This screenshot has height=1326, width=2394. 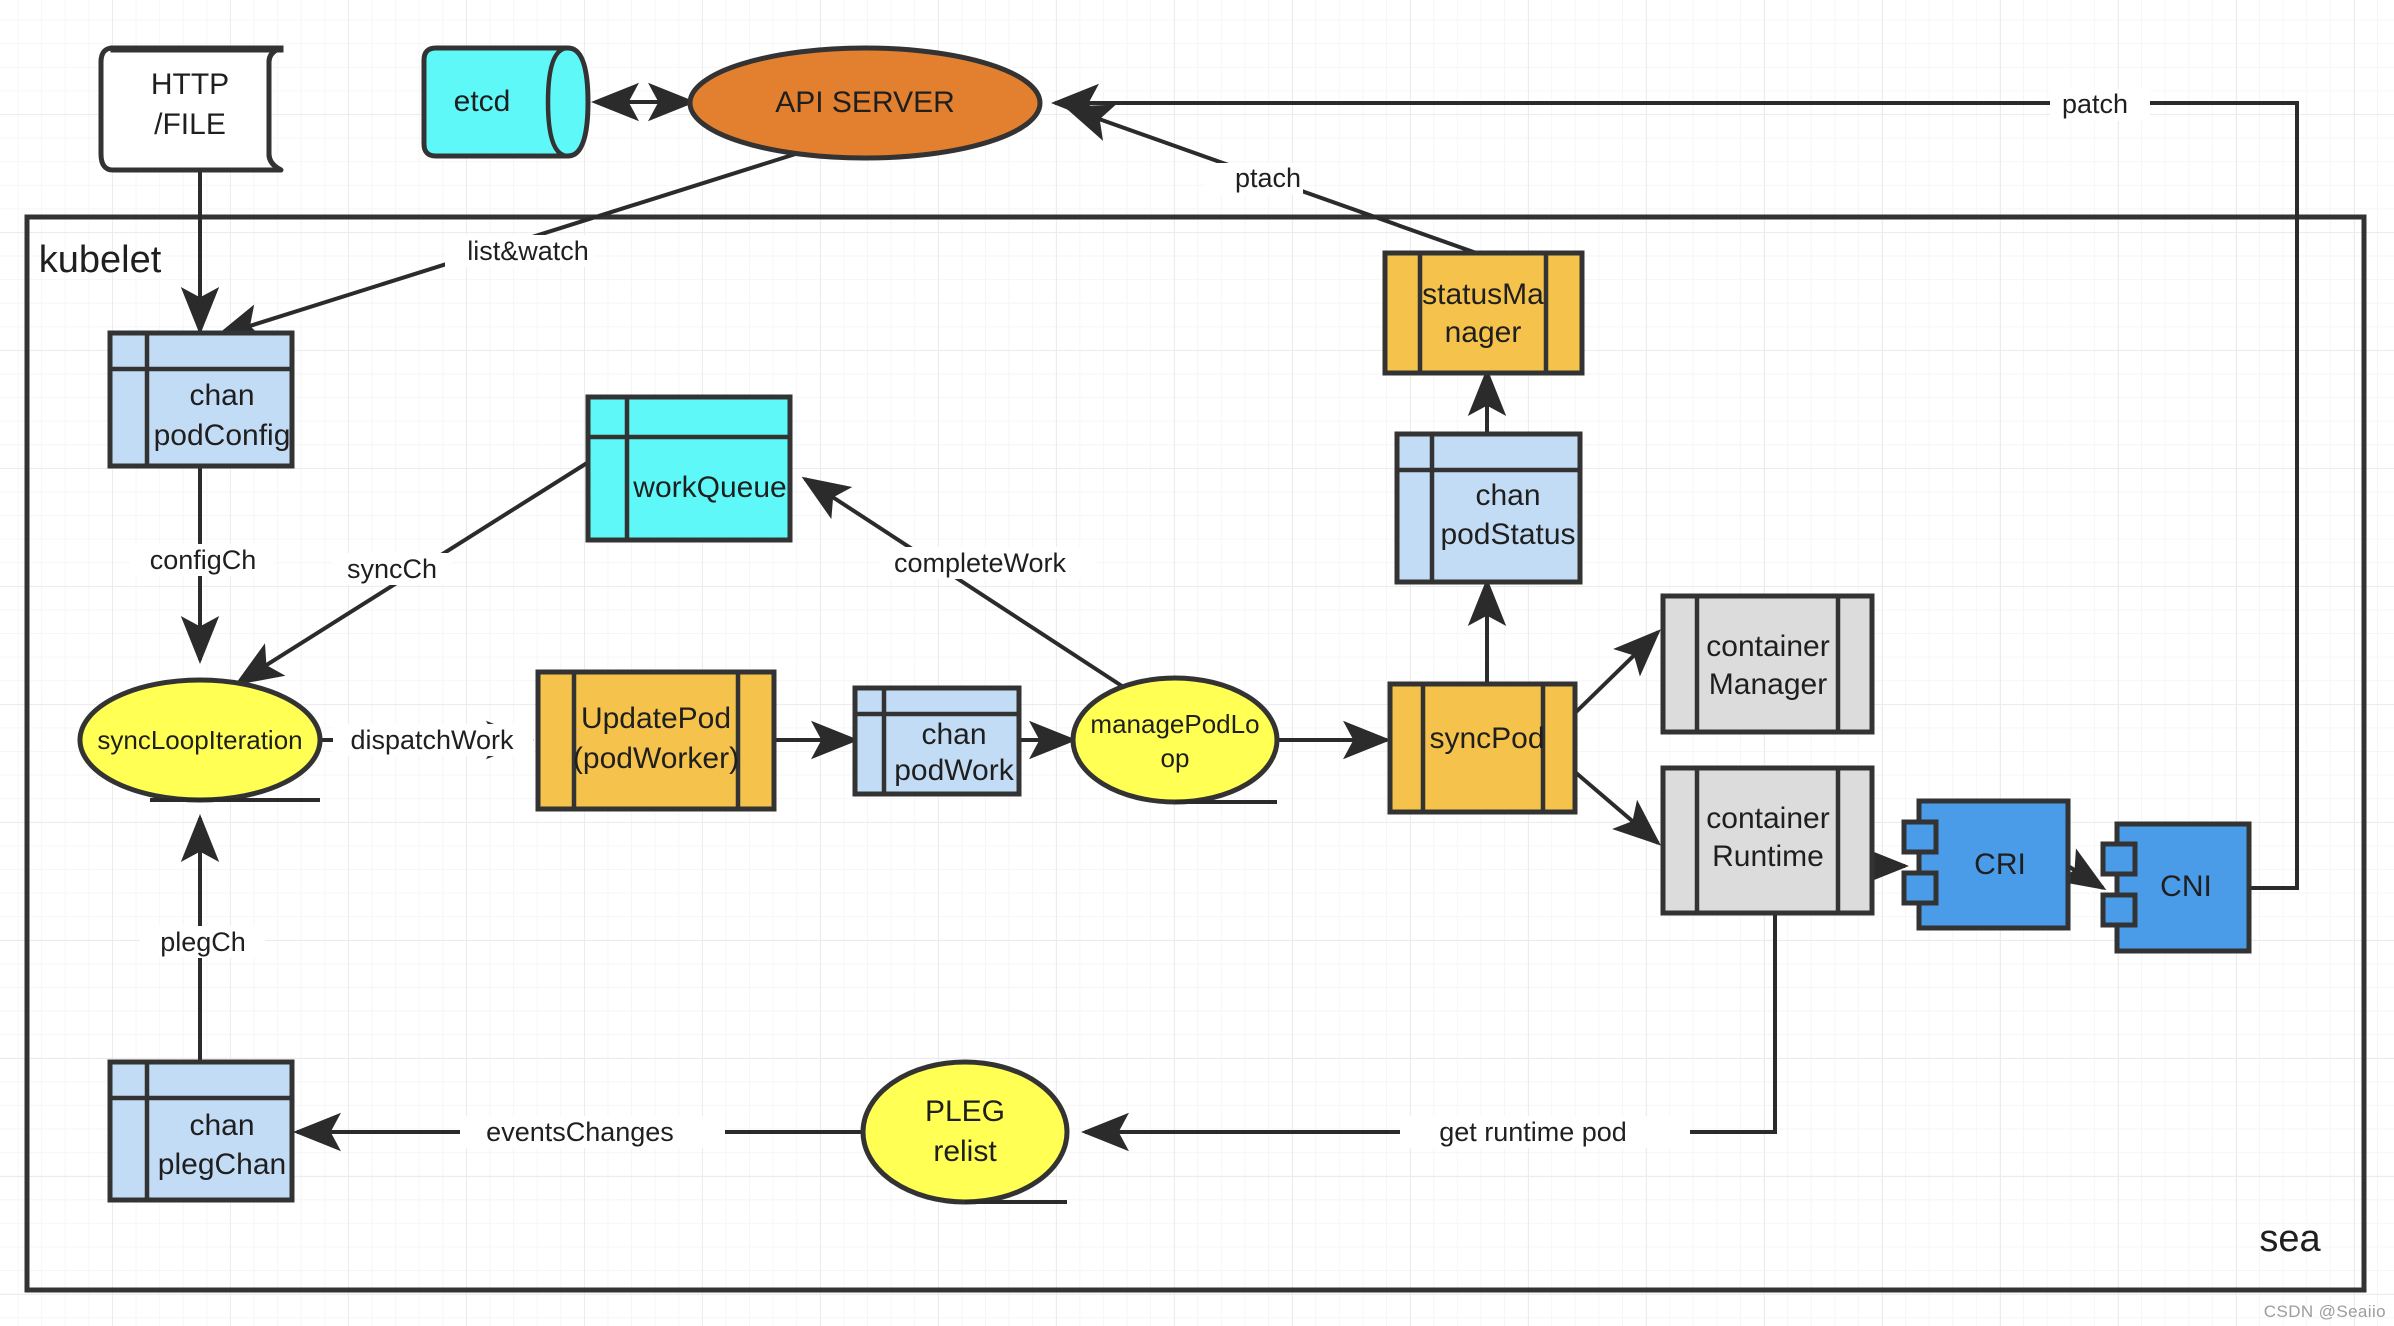 I want to click on node-chan-podstatus: chan podStatus, so click(x=1488, y=508).